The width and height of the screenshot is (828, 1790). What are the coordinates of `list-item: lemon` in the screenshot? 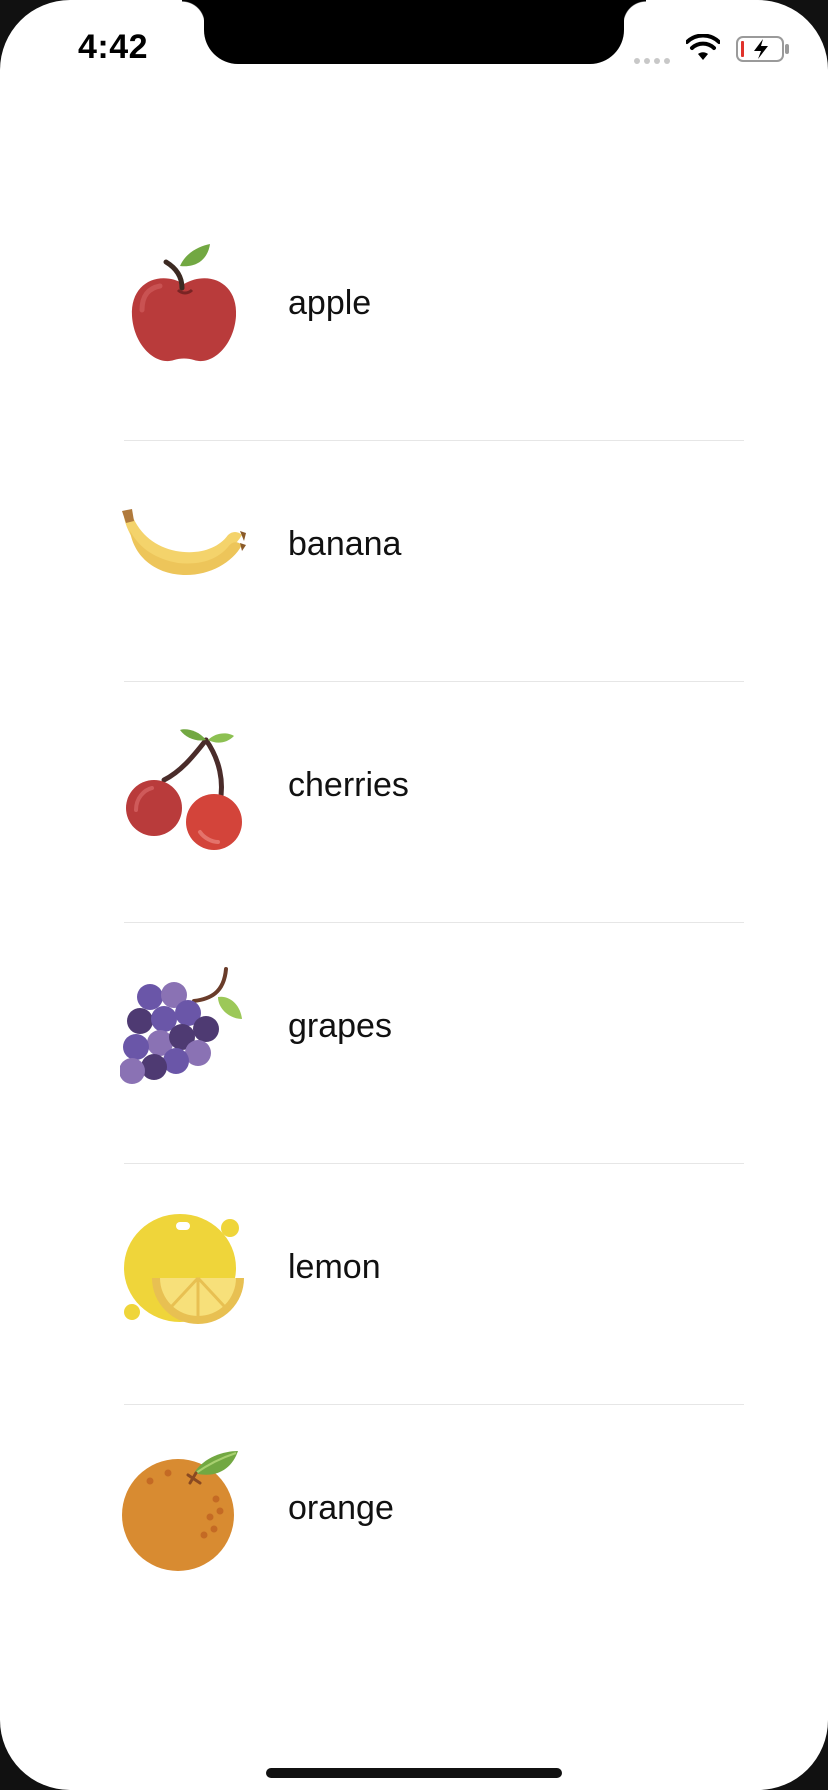 It's located at (434, 1284).